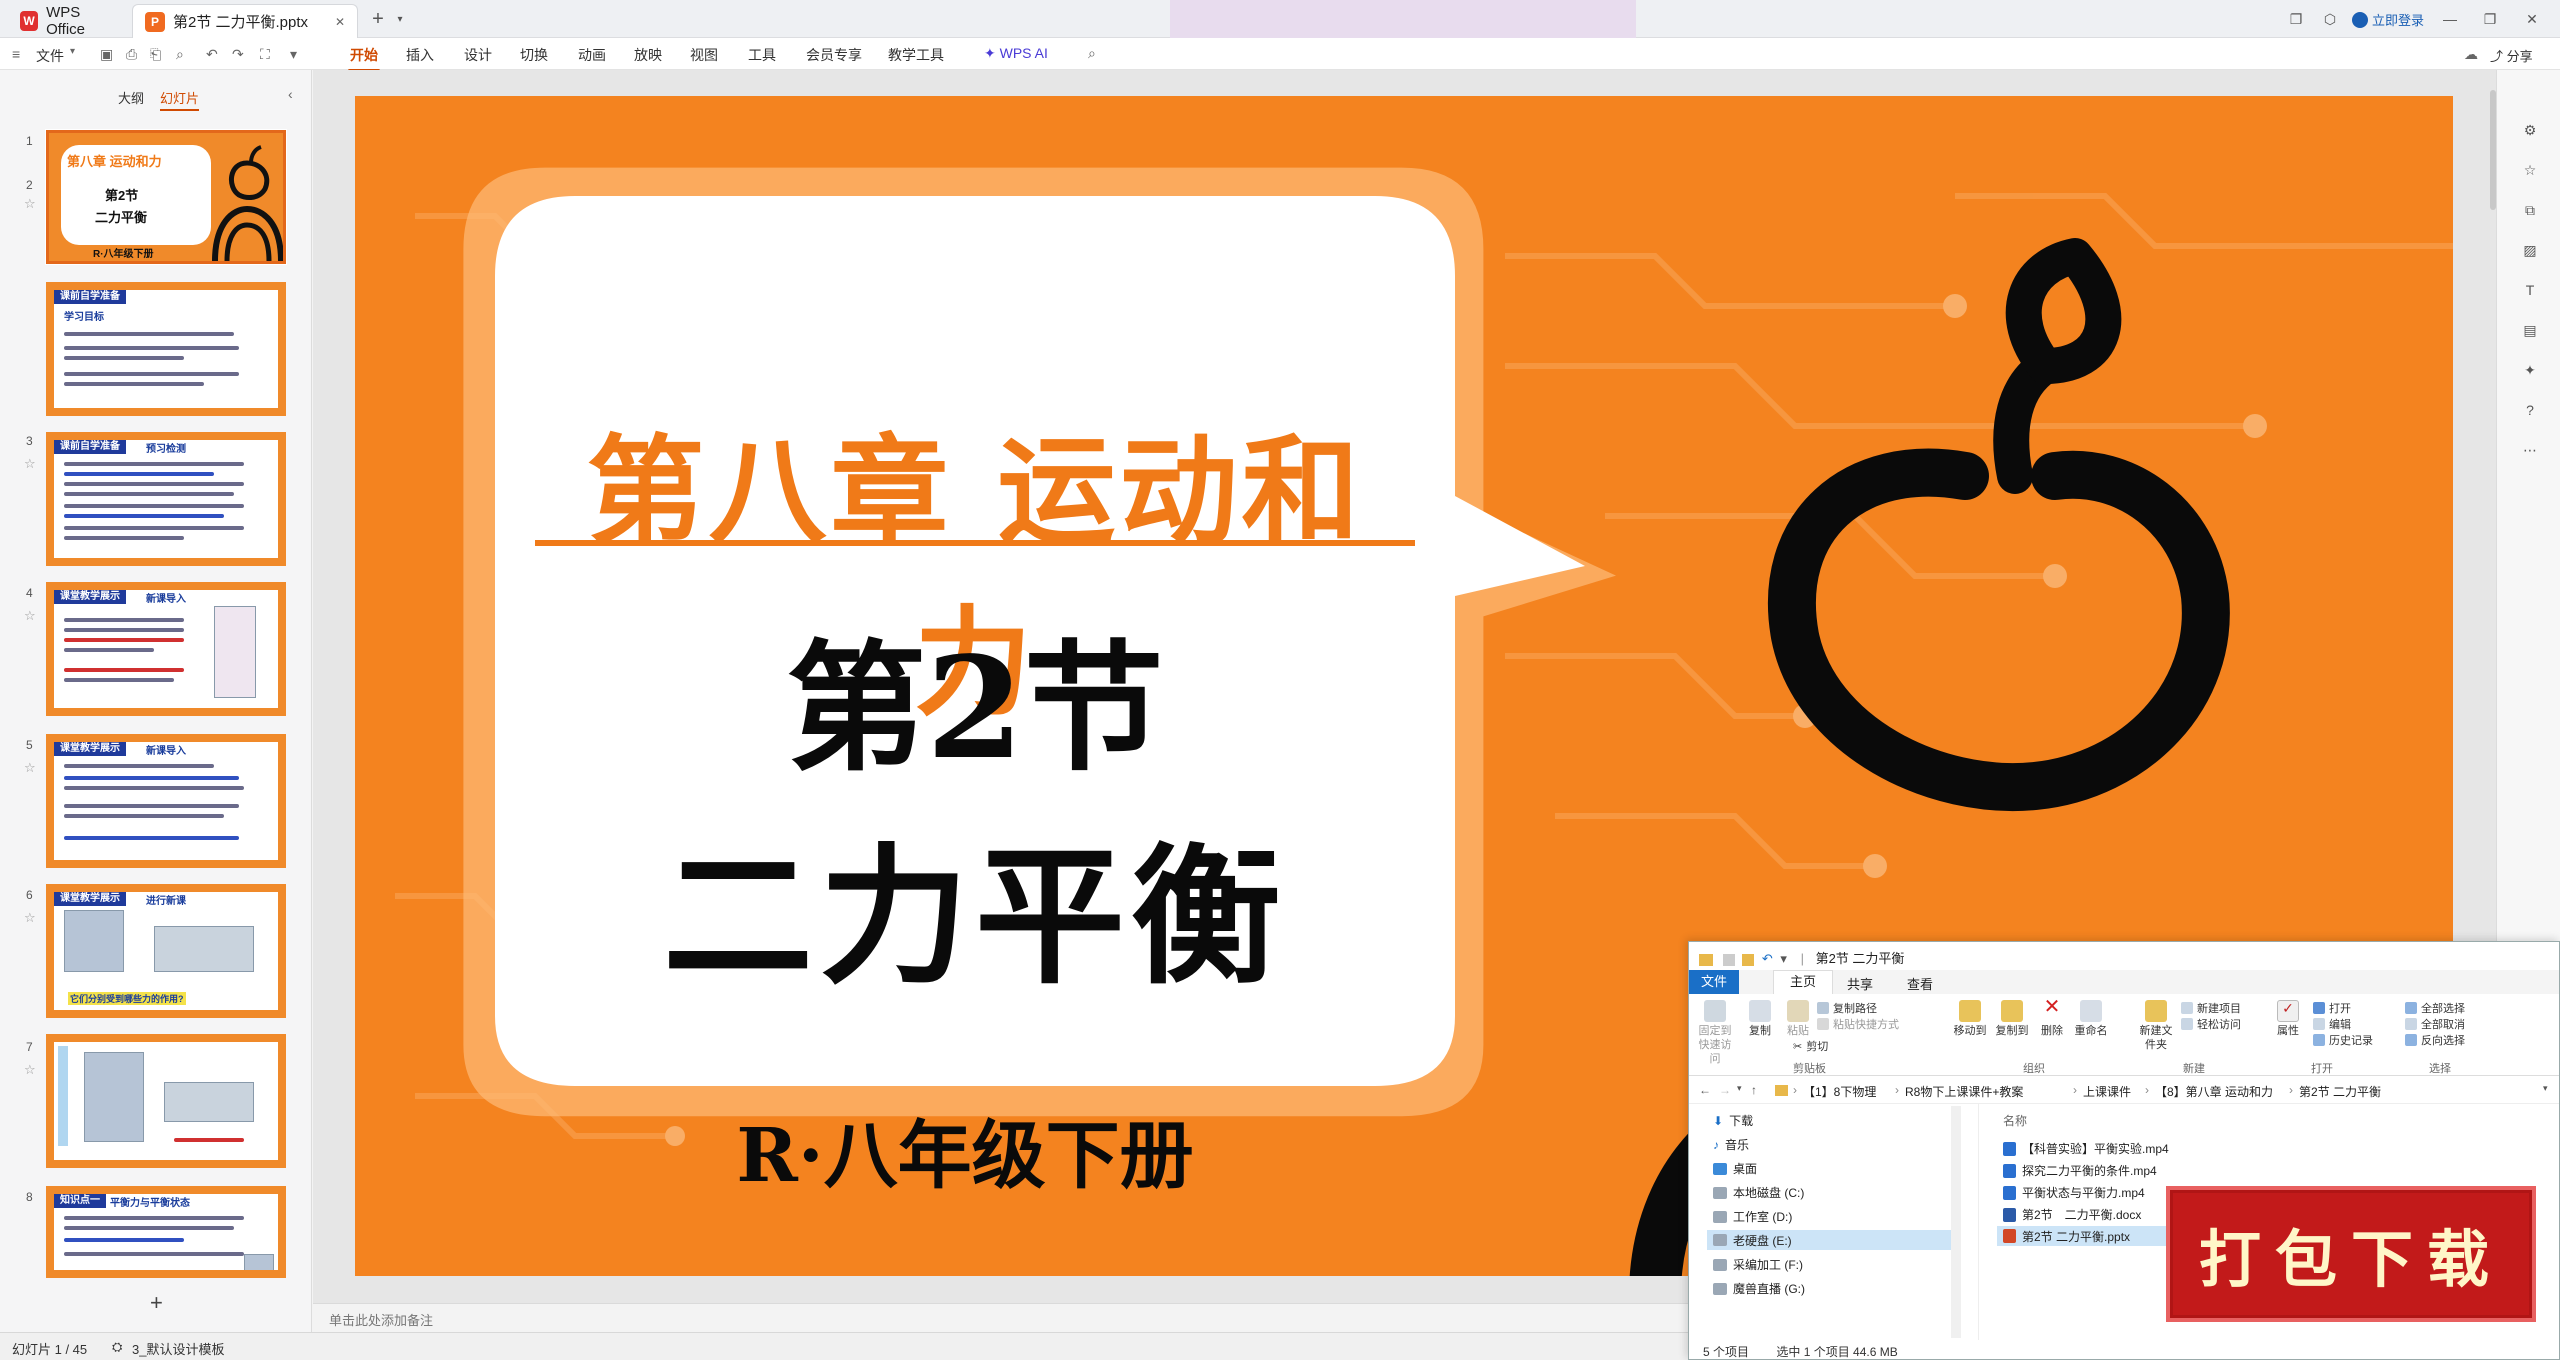  What do you see at coordinates (975, 904) in the screenshot?
I see `slide-main-title: 二力平衡` at bounding box center [975, 904].